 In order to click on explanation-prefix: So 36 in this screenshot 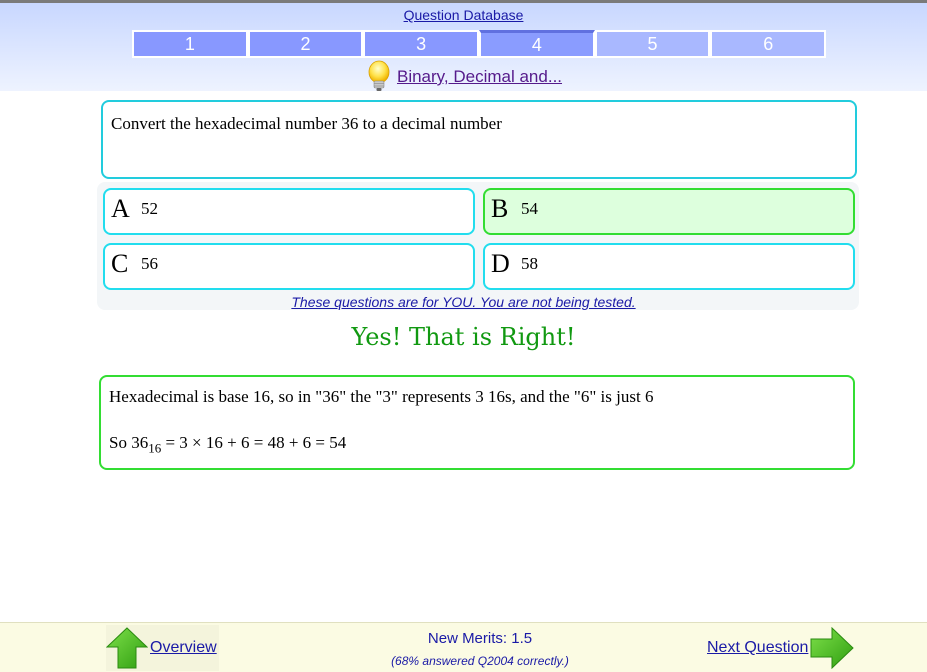, I will do `click(129, 442)`.